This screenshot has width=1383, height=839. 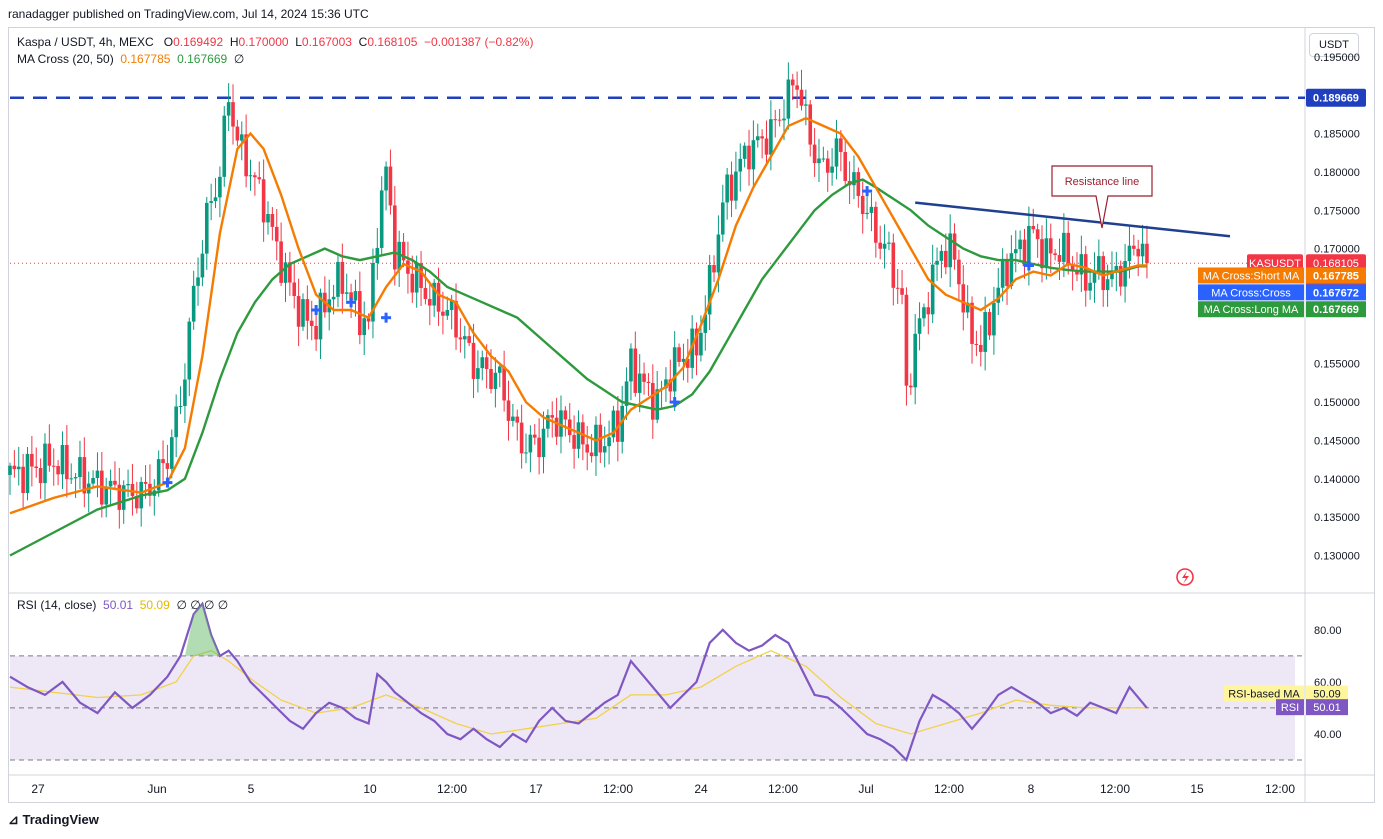 I want to click on rsi-tick-label: 40.00, so click(x=1328, y=735).